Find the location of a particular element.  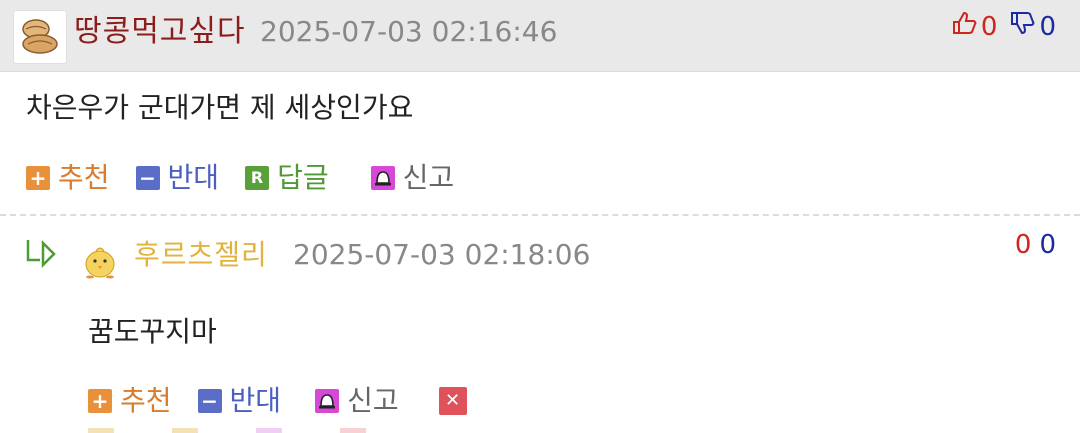

recommend-button: + 추천 is located at coordinates (68, 178).